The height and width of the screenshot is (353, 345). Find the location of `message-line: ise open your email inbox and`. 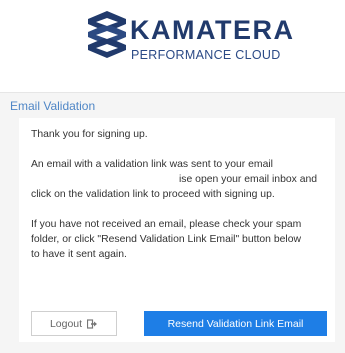

message-line: ise open your email inbox and is located at coordinates (248, 179).